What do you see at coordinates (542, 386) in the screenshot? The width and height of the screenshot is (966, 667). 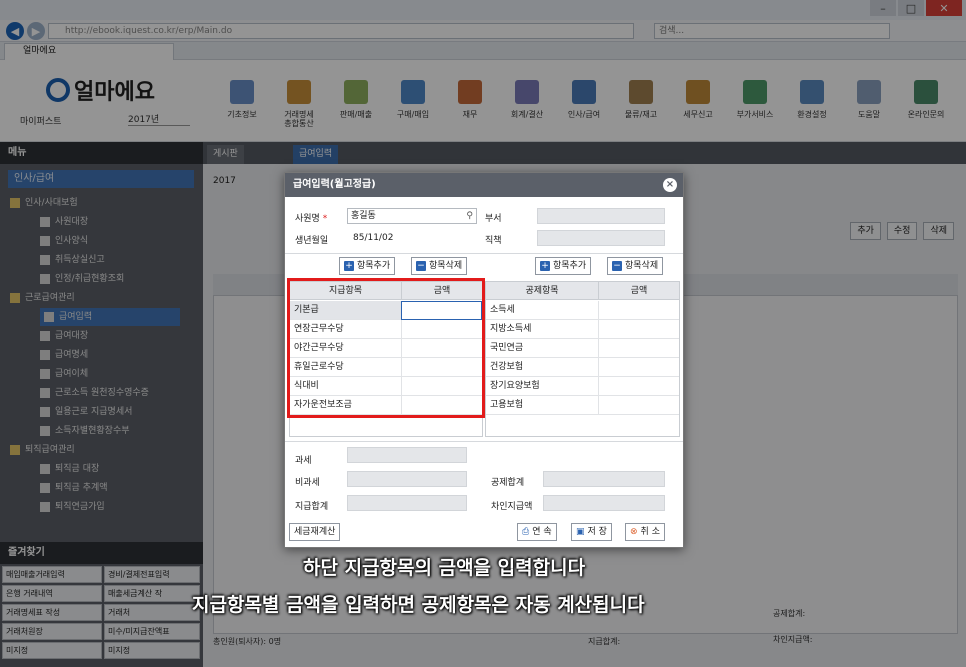 I see `grid-item-name: 장기요양보험` at bounding box center [542, 386].